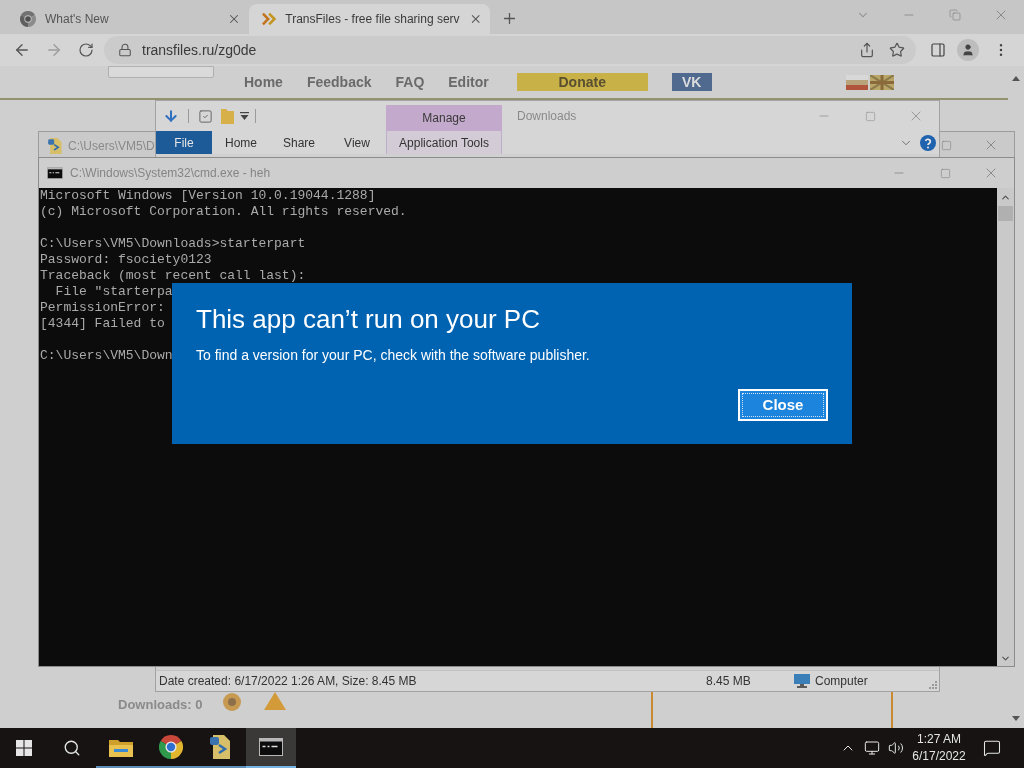  Describe the element at coordinates (841, 681) in the screenshot. I see `location-label: Computer` at that location.